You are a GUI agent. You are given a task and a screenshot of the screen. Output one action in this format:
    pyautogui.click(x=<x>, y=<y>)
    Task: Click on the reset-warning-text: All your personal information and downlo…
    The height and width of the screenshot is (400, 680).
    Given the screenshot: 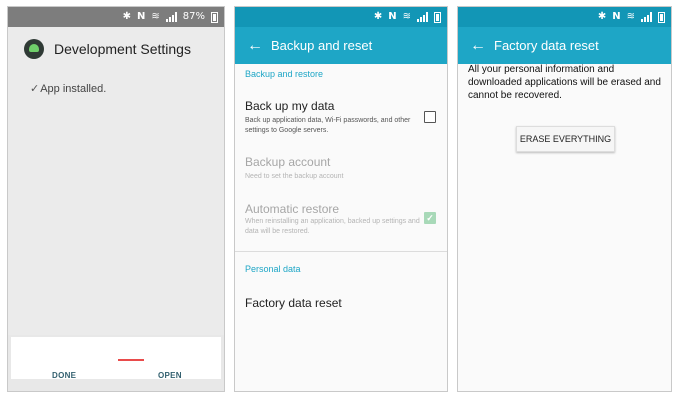 What is the action you would take?
    pyautogui.click(x=564, y=82)
    